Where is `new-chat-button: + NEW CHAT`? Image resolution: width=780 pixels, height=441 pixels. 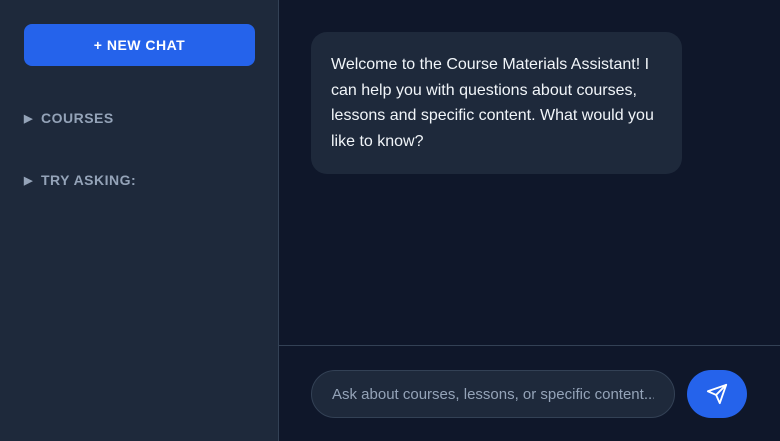 new-chat-button: + NEW CHAT is located at coordinates (139, 45).